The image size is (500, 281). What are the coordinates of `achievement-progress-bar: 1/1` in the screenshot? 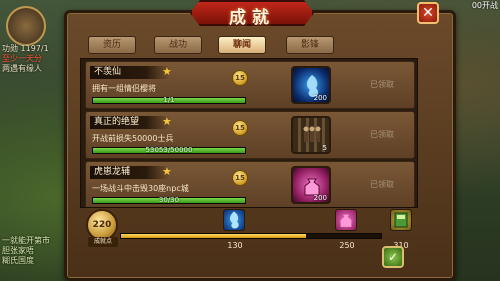 It's located at (169, 100).